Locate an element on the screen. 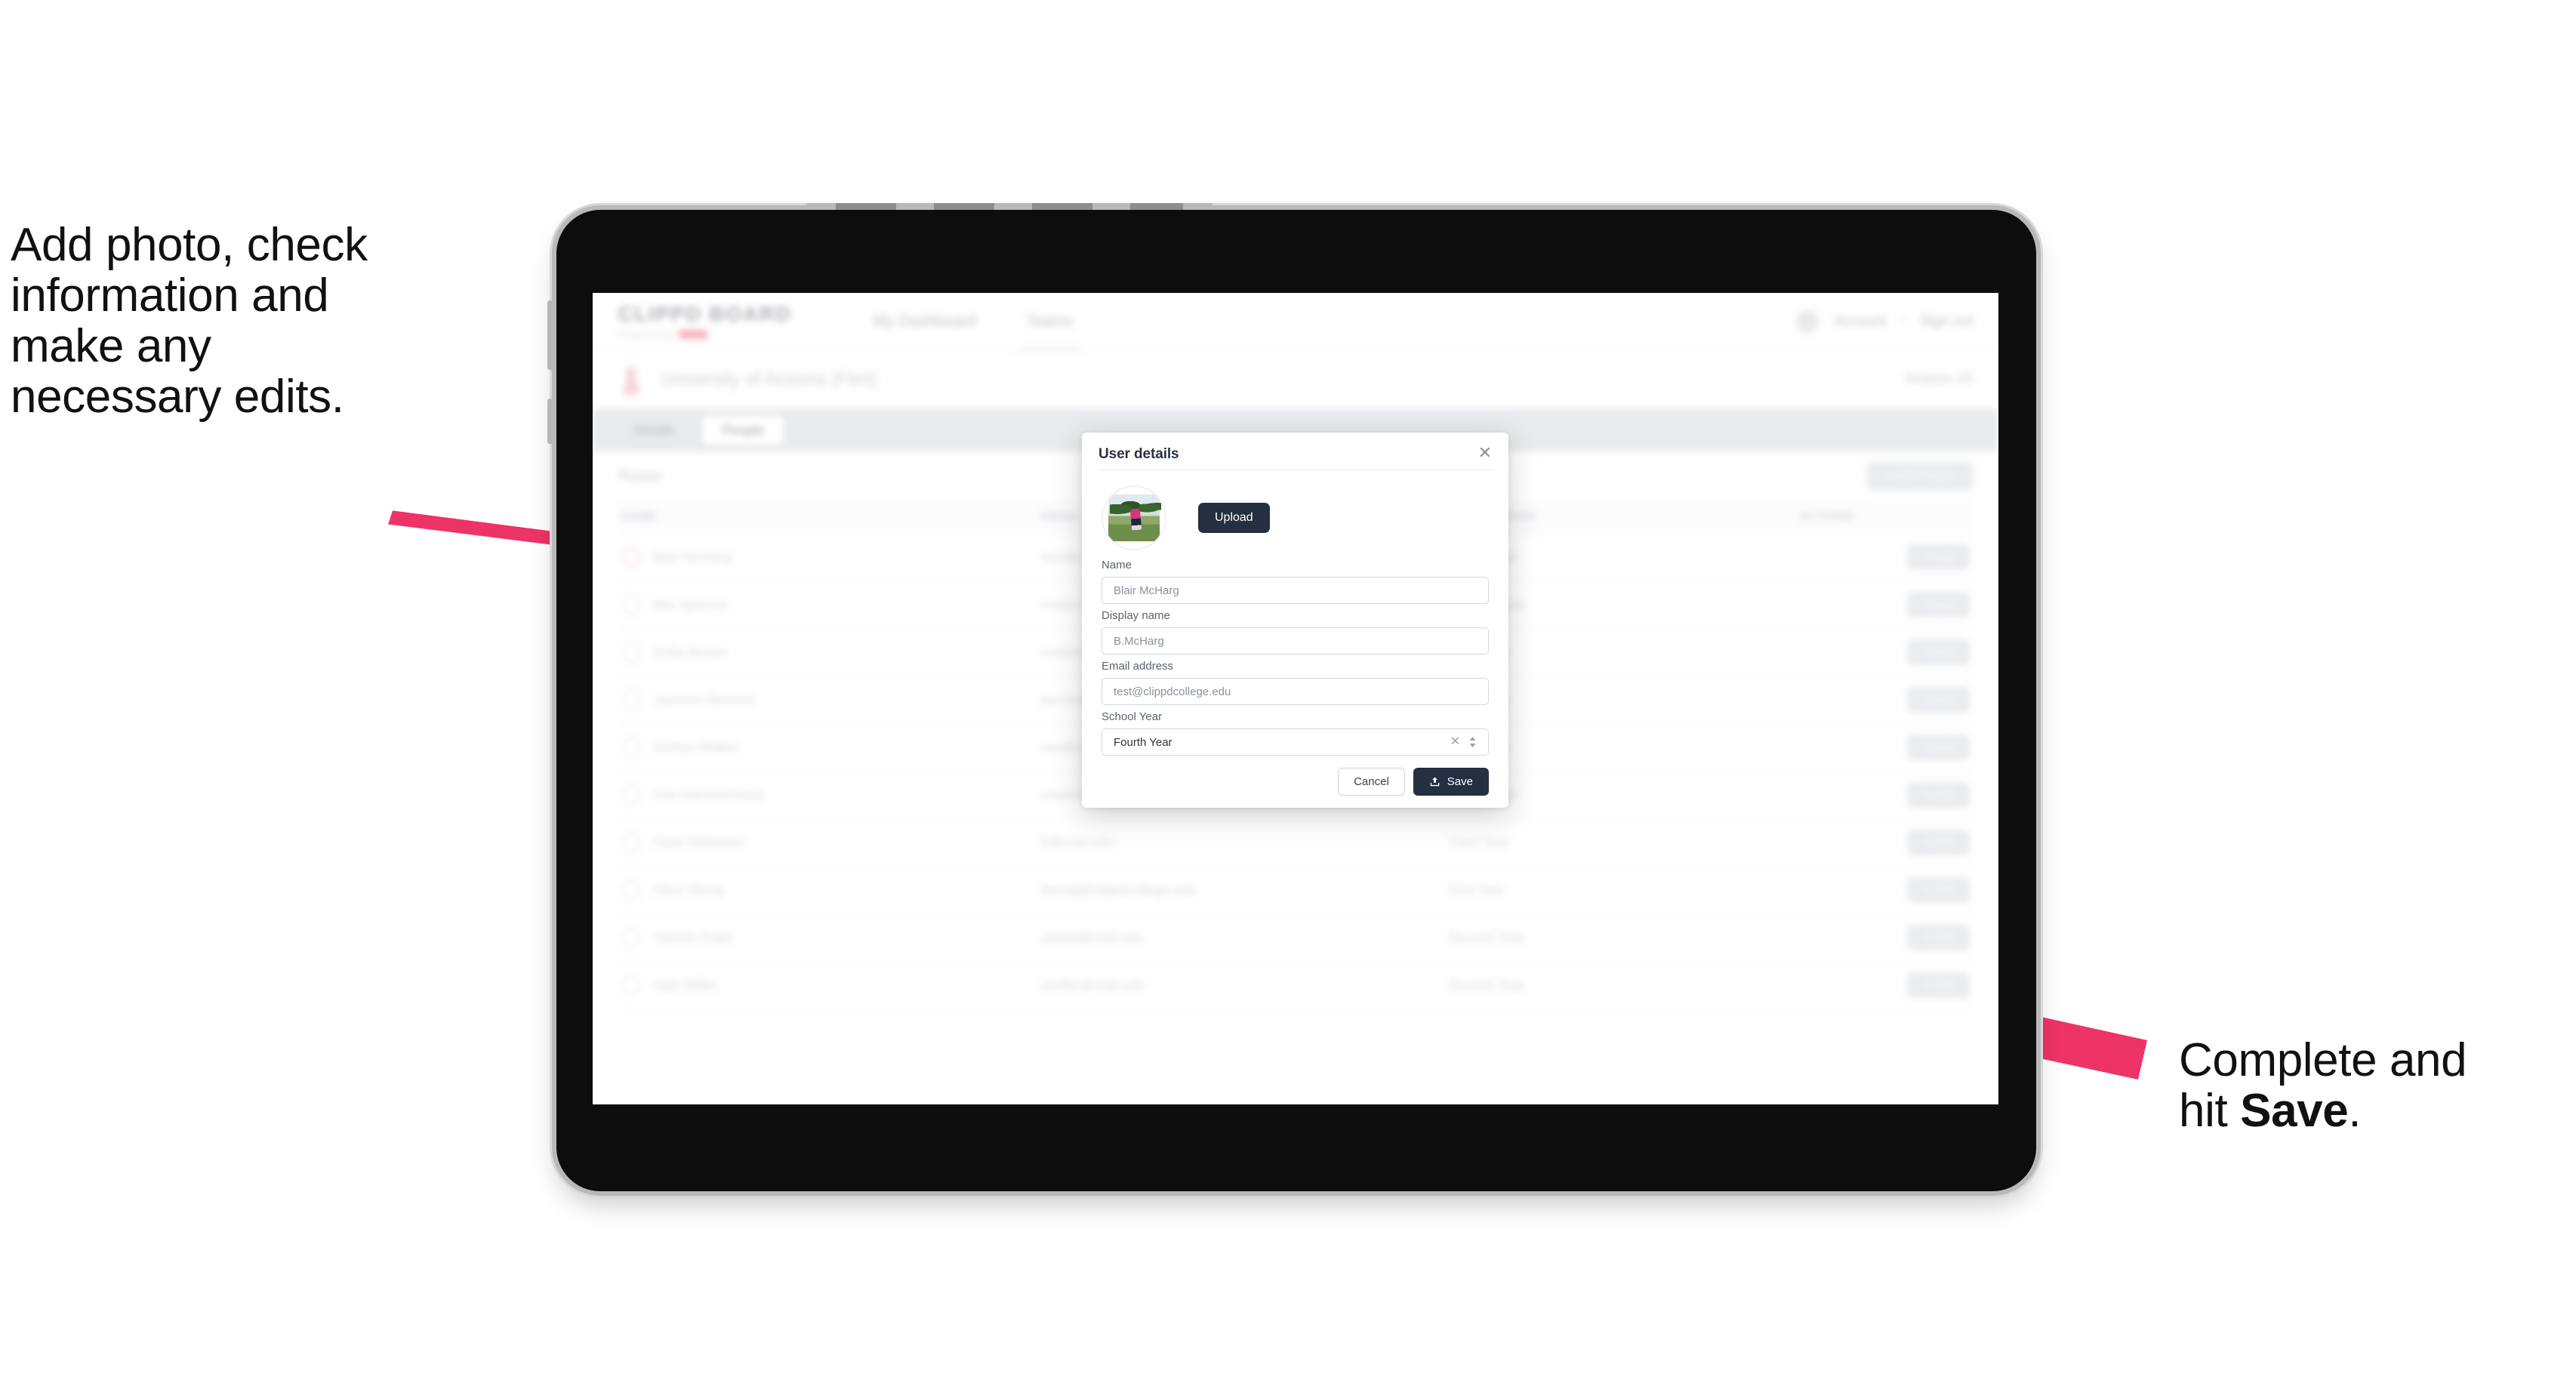 The height and width of the screenshot is (1386, 2576). avatar-row: Upload is located at coordinates (1295, 511).